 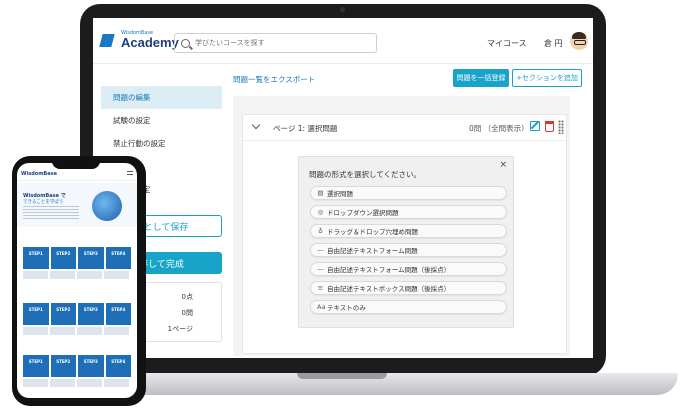 I want to click on drag-handle-icon, so click(x=561, y=127).